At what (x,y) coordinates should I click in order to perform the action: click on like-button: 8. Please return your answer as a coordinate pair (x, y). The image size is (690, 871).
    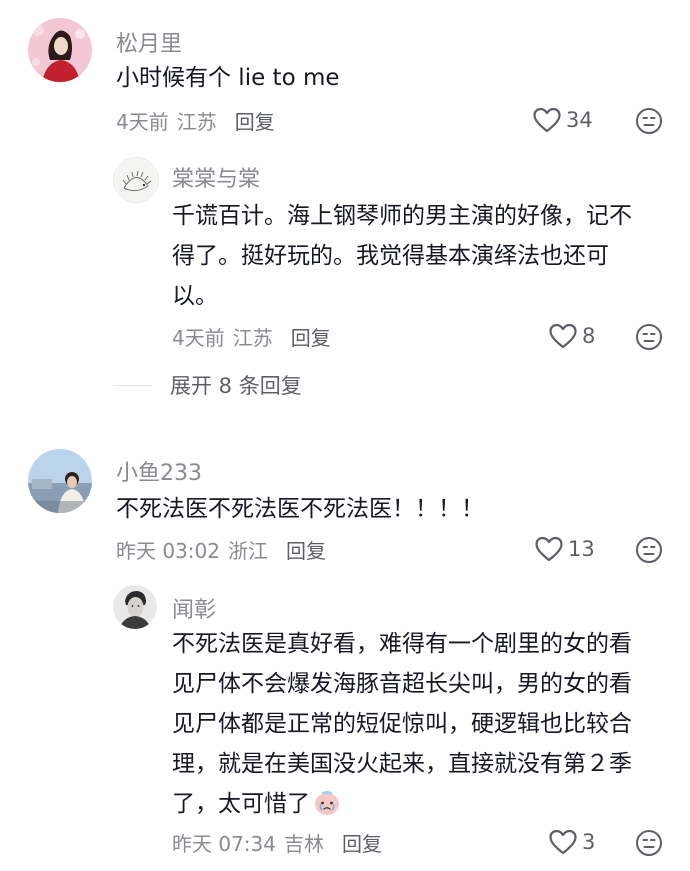
    Looking at the image, I should click on (571, 336).